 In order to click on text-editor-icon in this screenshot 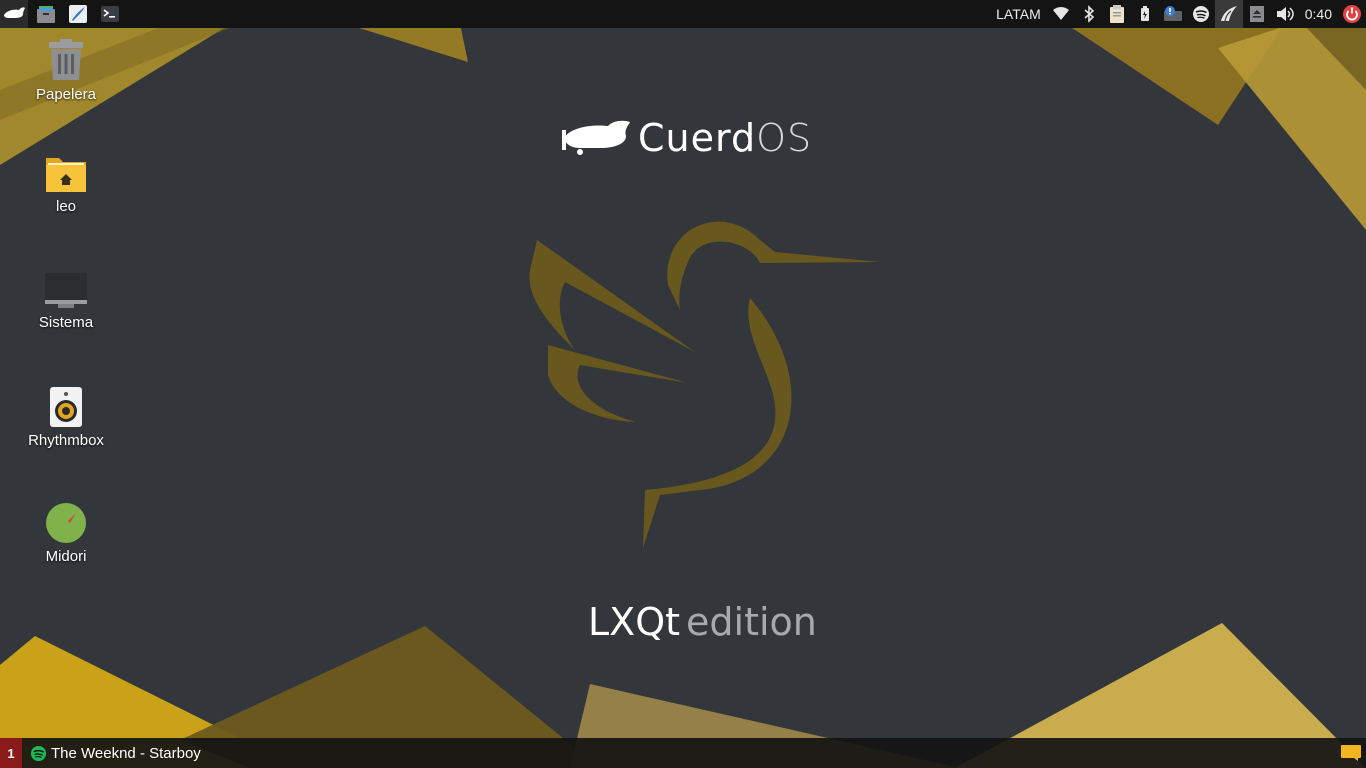, I will do `click(78, 14)`.